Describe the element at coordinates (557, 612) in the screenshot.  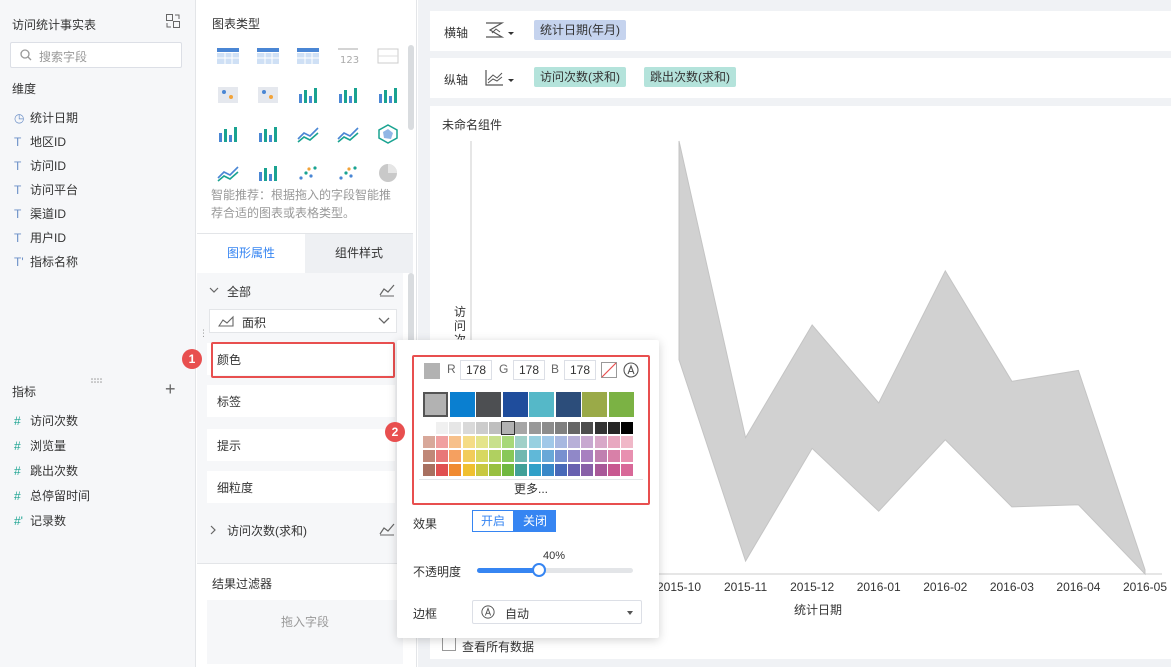
I see `border-select: 自动` at that location.